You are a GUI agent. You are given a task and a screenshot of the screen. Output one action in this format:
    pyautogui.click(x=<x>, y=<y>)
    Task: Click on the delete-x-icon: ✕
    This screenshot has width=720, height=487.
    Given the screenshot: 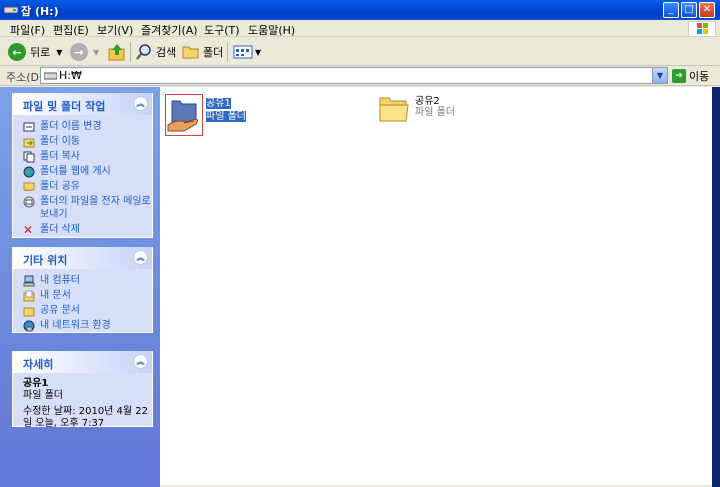 What is the action you would take?
    pyautogui.click(x=28, y=230)
    